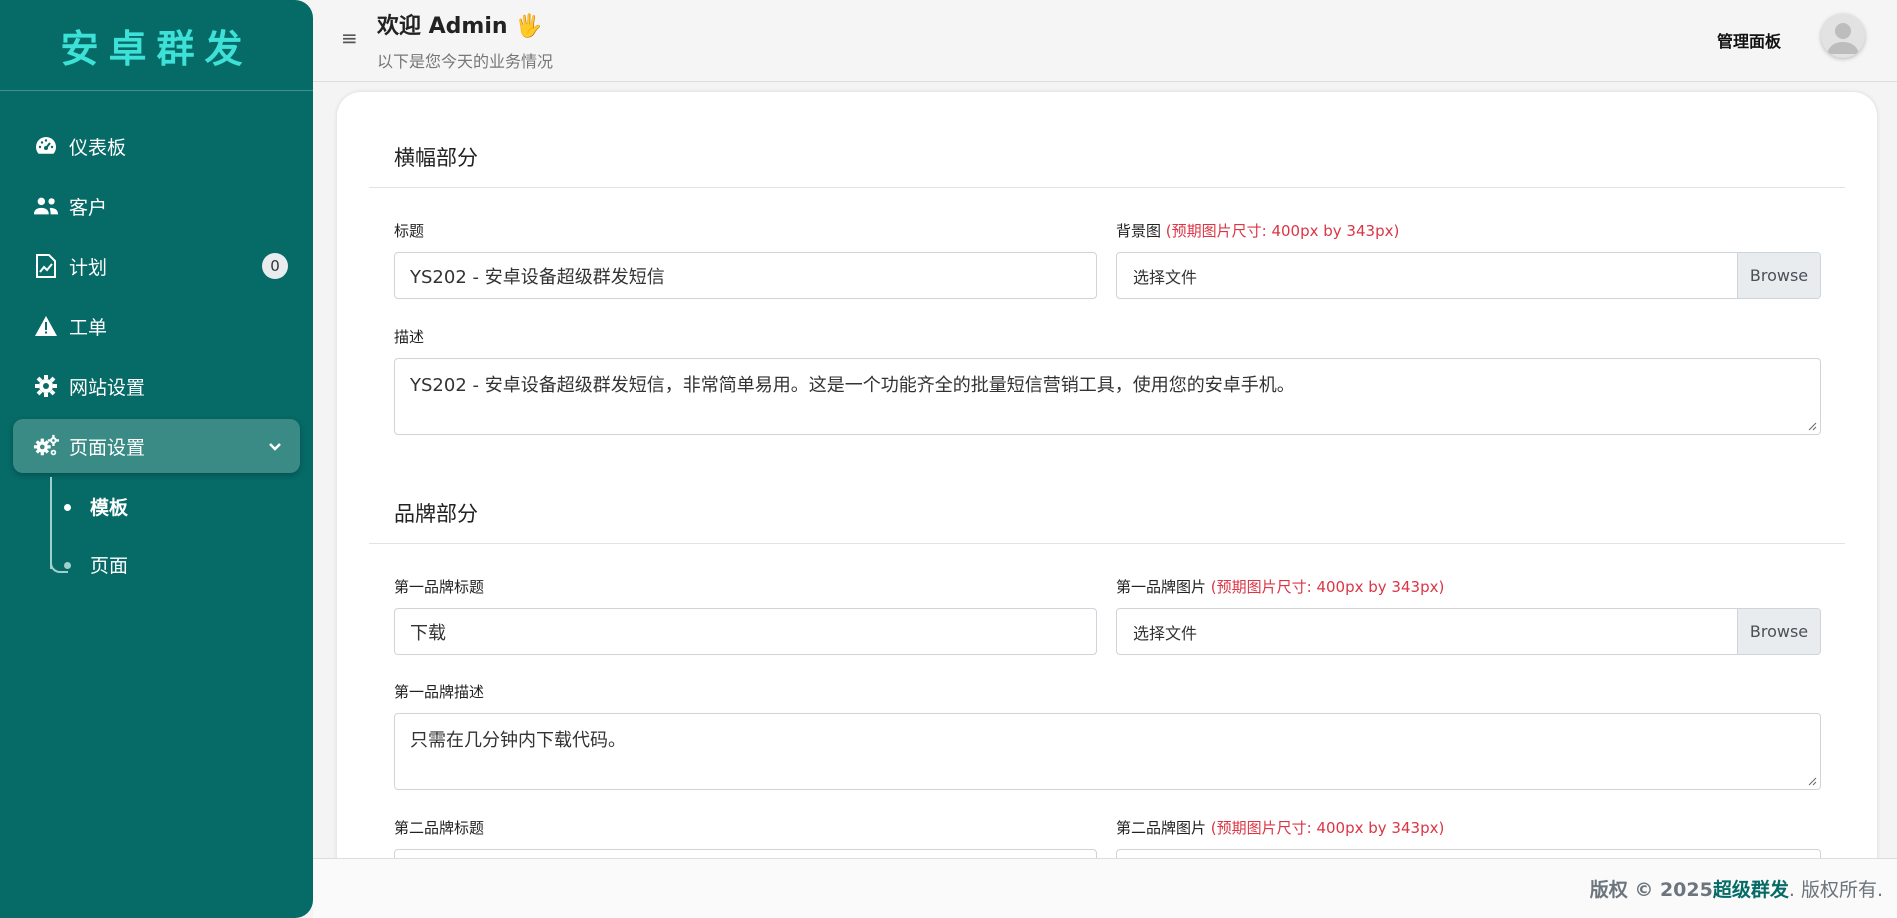 This screenshot has height=918, width=1897. Describe the element at coordinates (436, 158) in the screenshot. I see `banner-section-title: 横幅部分` at that location.